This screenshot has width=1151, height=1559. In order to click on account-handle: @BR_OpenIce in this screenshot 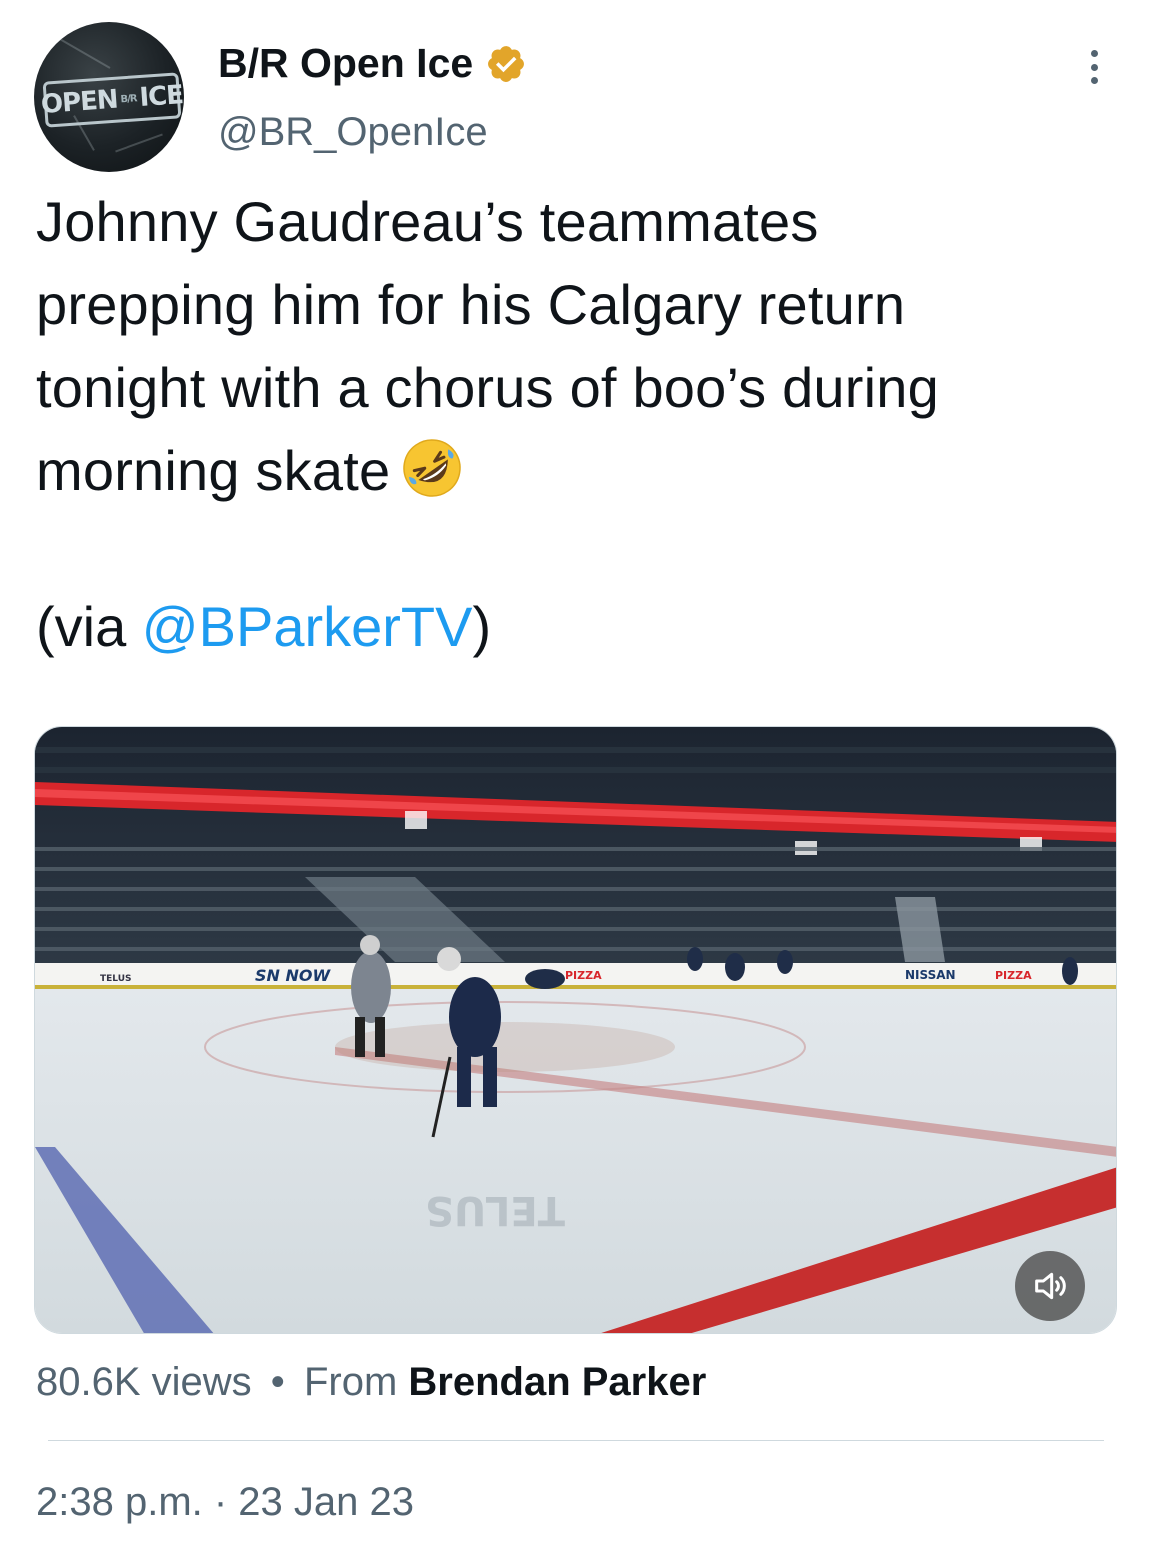, I will do `click(353, 132)`.